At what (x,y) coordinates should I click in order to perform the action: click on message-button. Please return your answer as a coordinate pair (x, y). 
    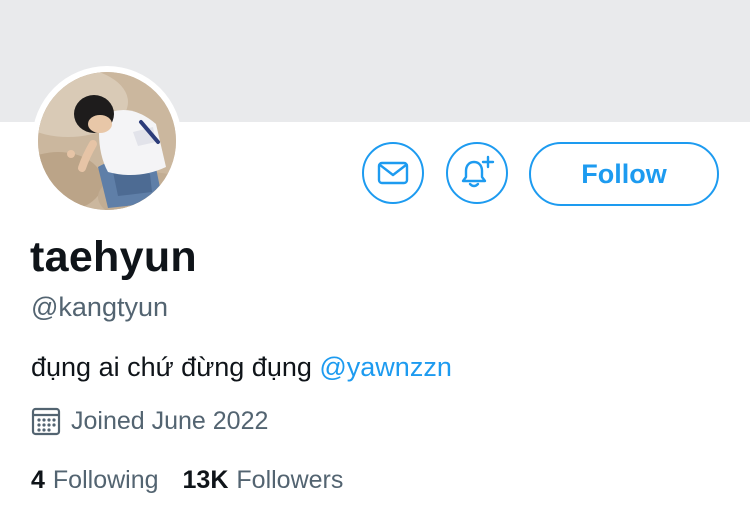
    Looking at the image, I should click on (393, 173).